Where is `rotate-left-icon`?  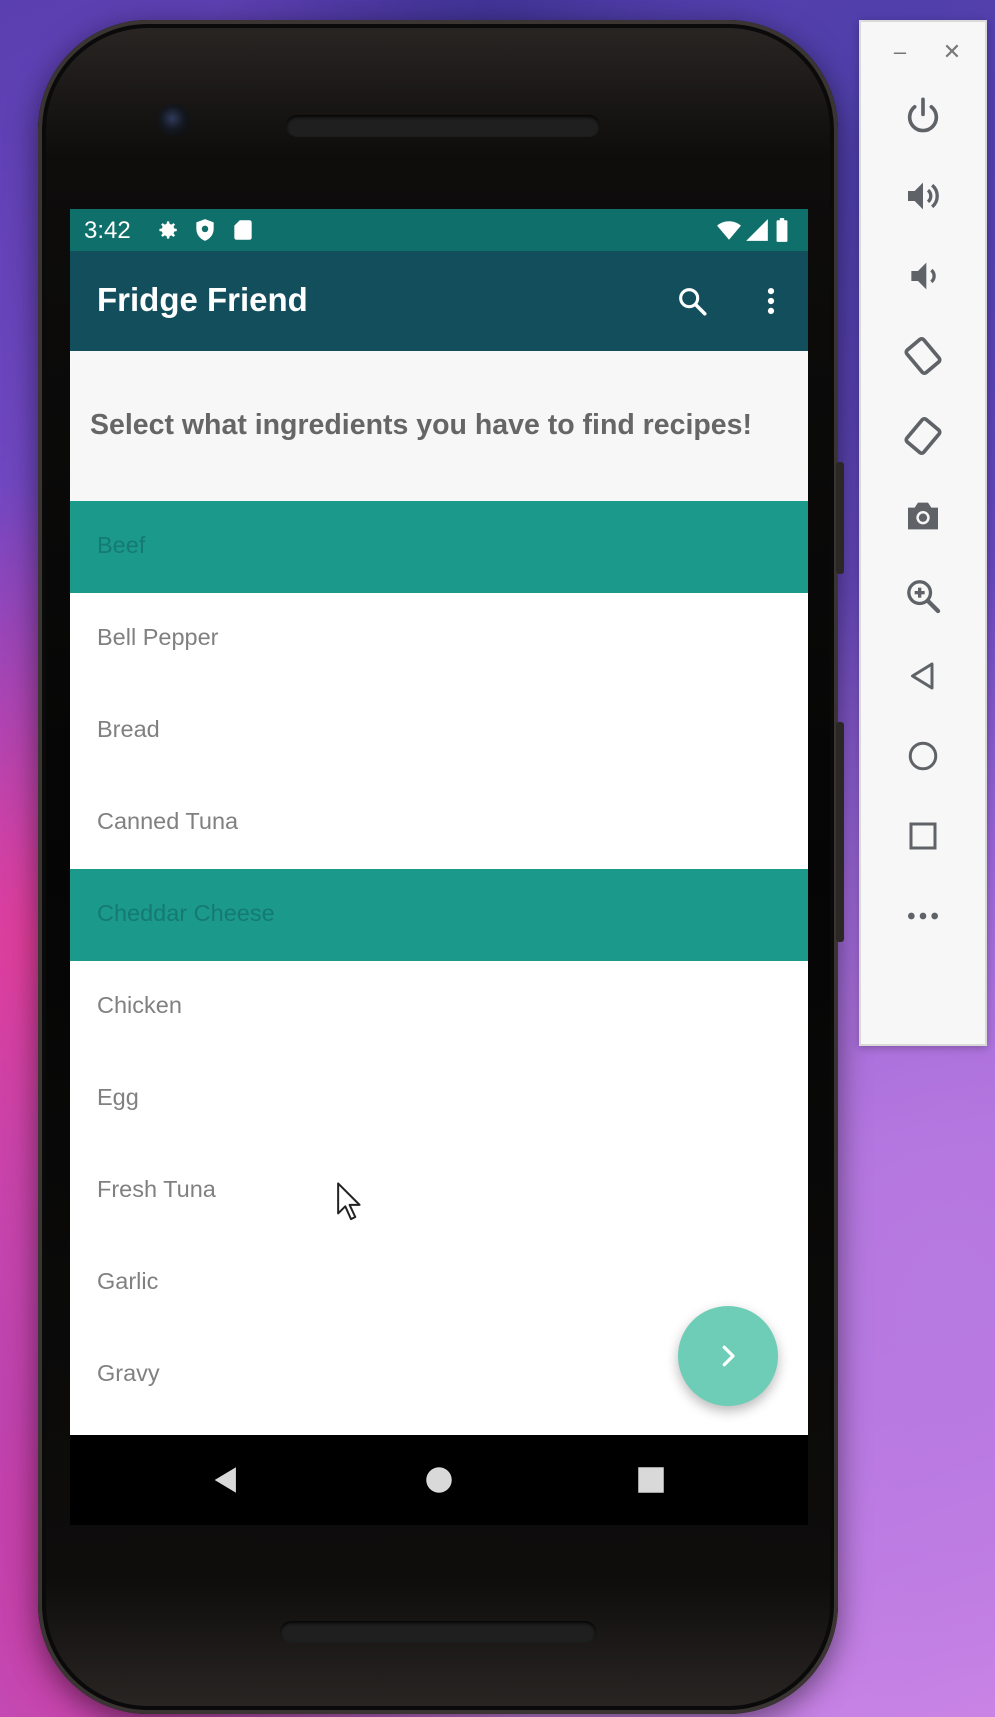 rotate-left-icon is located at coordinates (923, 356).